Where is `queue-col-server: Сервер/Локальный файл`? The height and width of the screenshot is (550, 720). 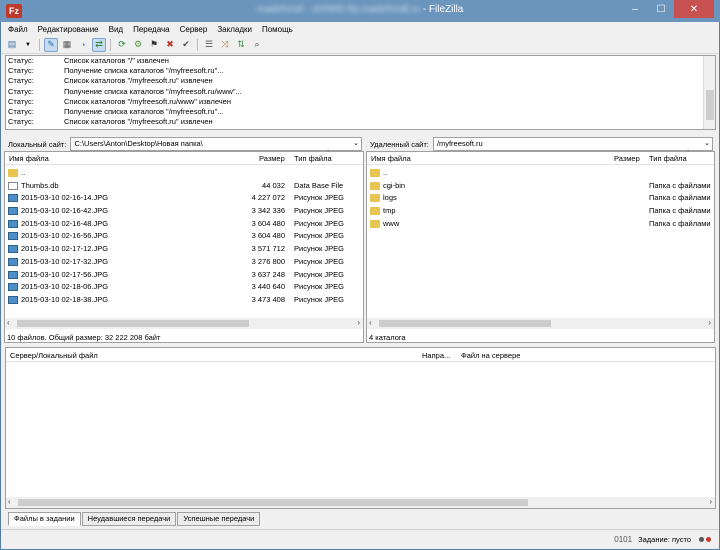
queue-col-server: Сервер/Локальный файл is located at coordinates (54, 355).